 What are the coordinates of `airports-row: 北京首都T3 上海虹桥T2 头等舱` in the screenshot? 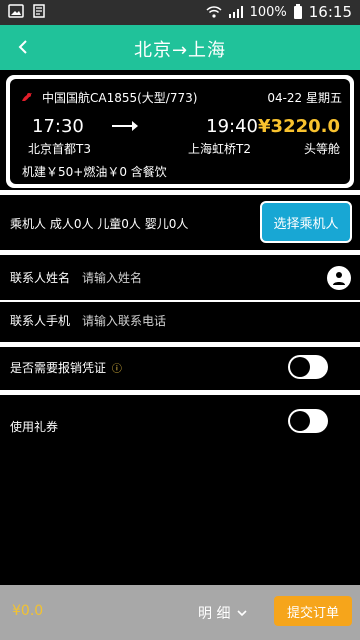 It's located at (184, 148).